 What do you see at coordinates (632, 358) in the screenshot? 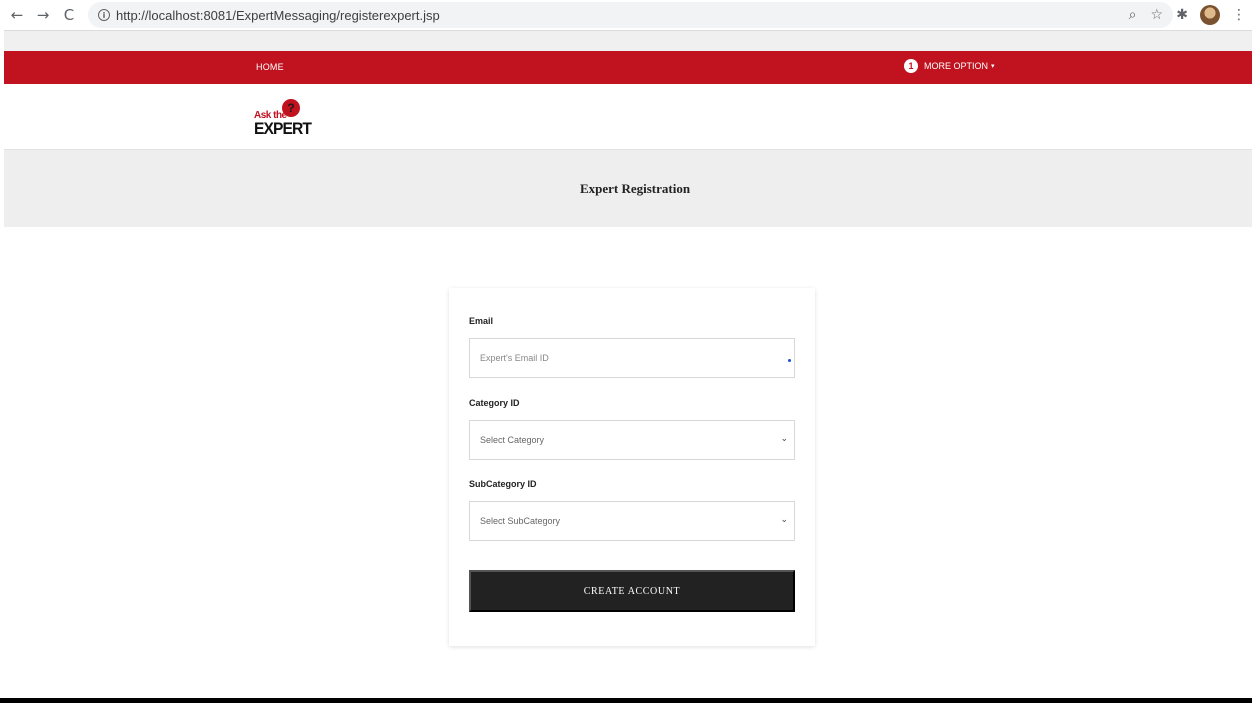
I see `email-input: Expert's Email ID` at bounding box center [632, 358].